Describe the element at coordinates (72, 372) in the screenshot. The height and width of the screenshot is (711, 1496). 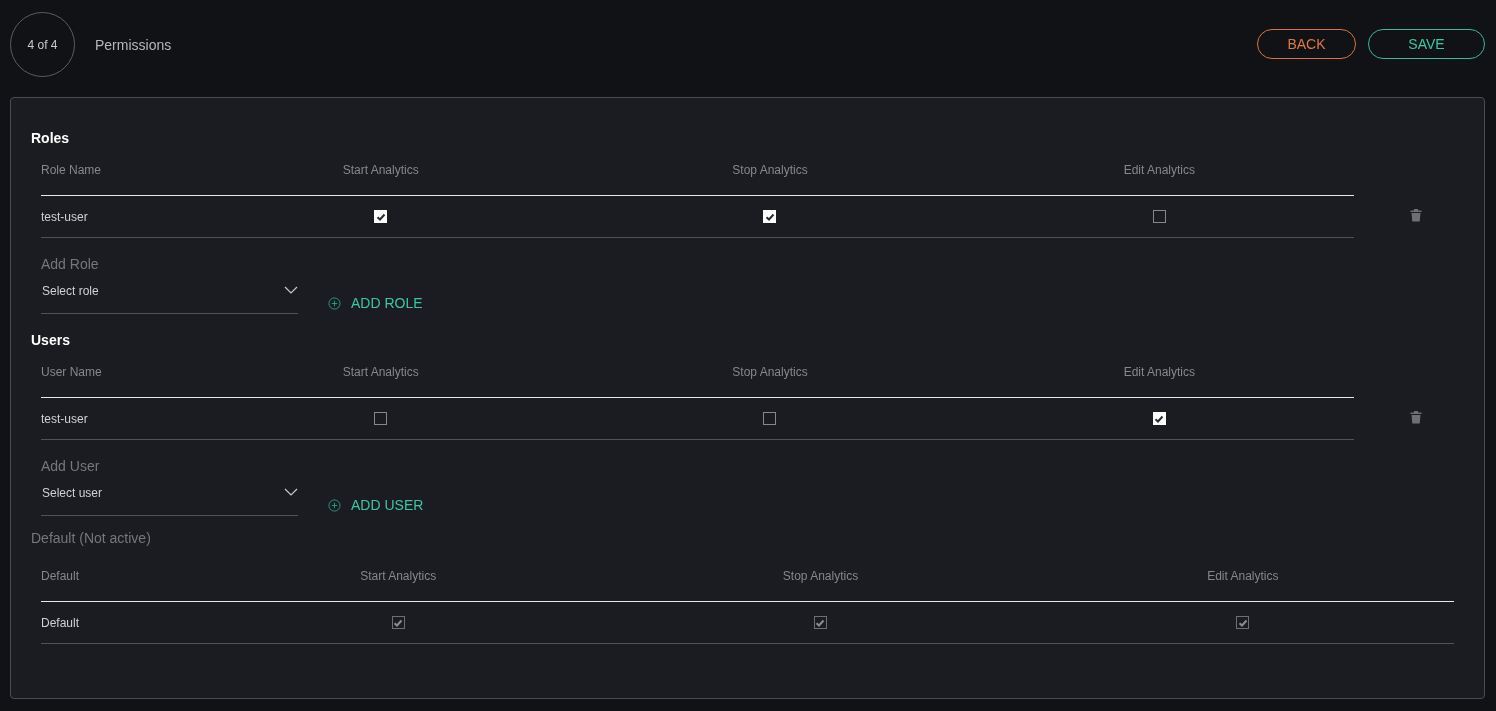
I see `column-header: User Name` at that location.